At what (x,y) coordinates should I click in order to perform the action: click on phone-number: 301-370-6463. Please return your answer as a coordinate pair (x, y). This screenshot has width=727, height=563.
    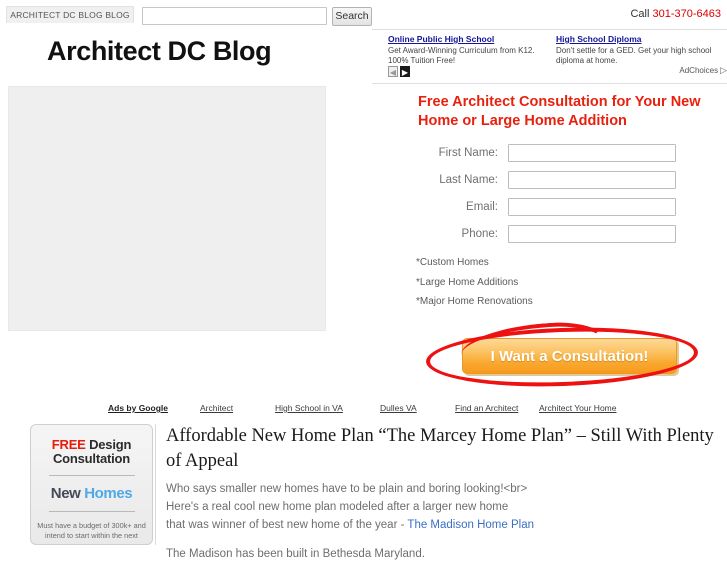
    Looking at the image, I should click on (686, 14).